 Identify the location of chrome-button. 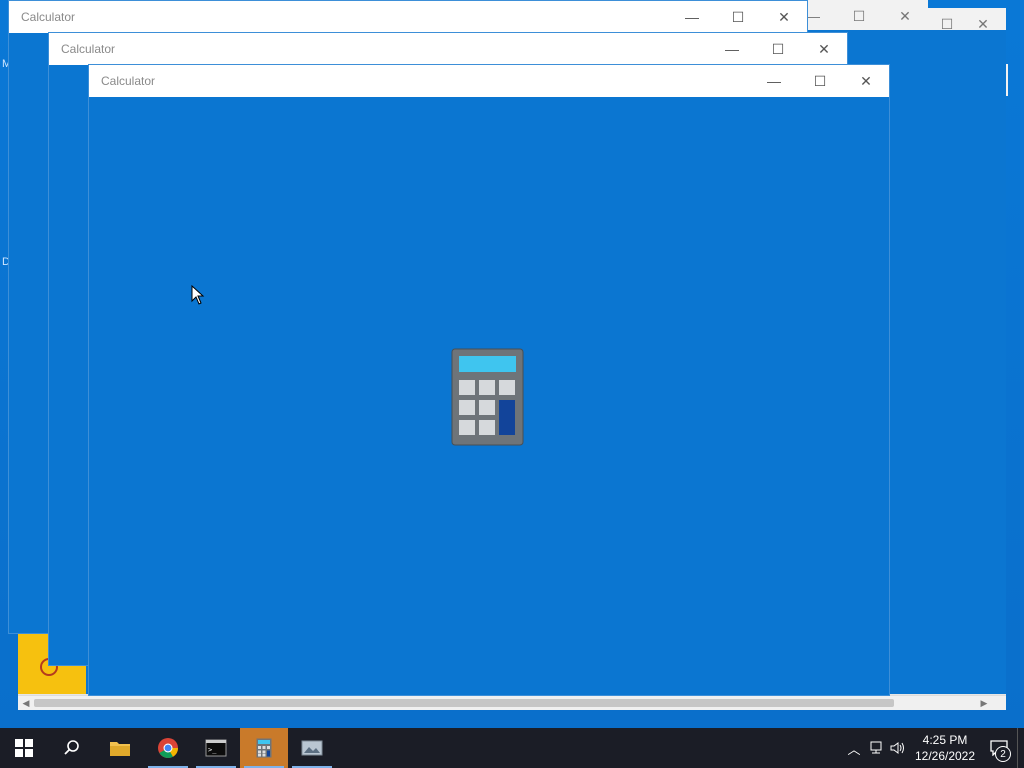
(168, 748).